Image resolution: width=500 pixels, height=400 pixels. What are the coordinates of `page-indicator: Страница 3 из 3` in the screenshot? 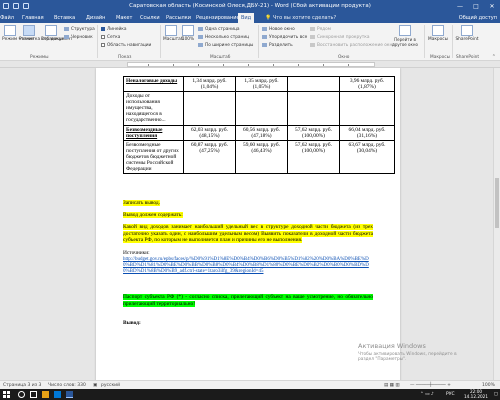 It's located at (22, 385).